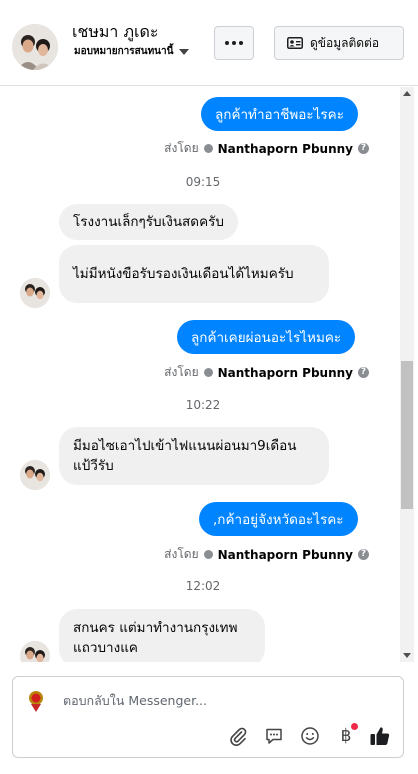 The height and width of the screenshot is (774, 418). What do you see at coordinates (295, 43) in the screenshot?
I see `contact-card-icon` at bounding box center [295, 43].